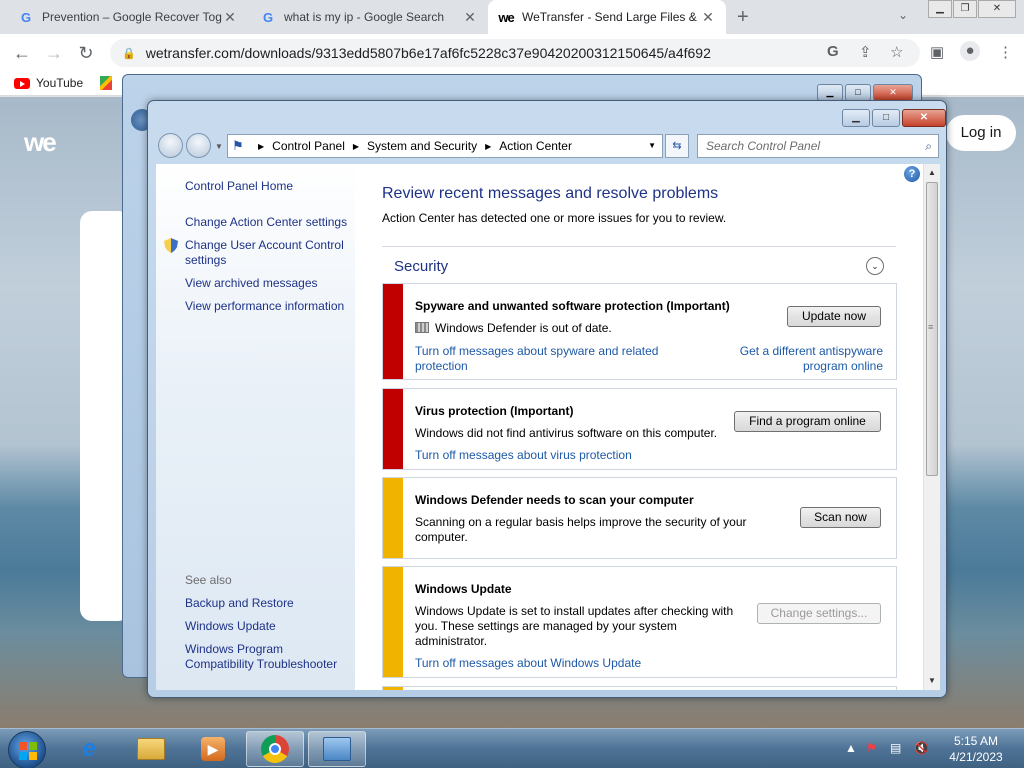 Image resolution: width=1024 pixels, height=768 pixels. I want to click on forward-icon, so click(198, 145).